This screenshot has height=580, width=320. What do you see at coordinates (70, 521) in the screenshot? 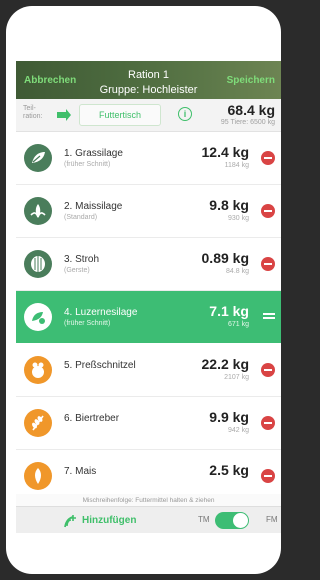
I see `add-feed-icon` at bounding box center [70, 521].